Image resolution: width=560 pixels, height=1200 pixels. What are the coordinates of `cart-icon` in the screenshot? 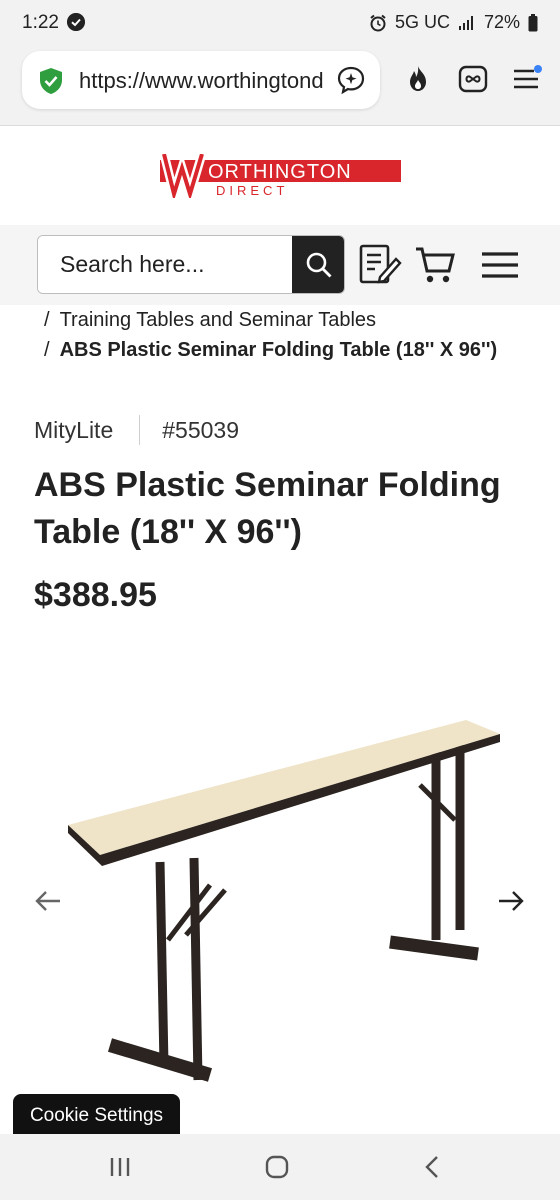 It's located at (436, 265).